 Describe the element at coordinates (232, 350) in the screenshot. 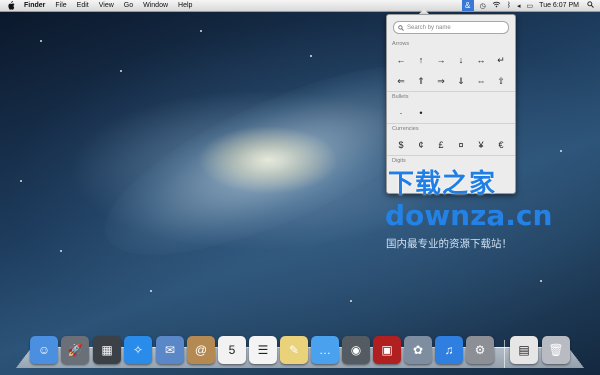

I see `calendar-icon: 5` at that location.